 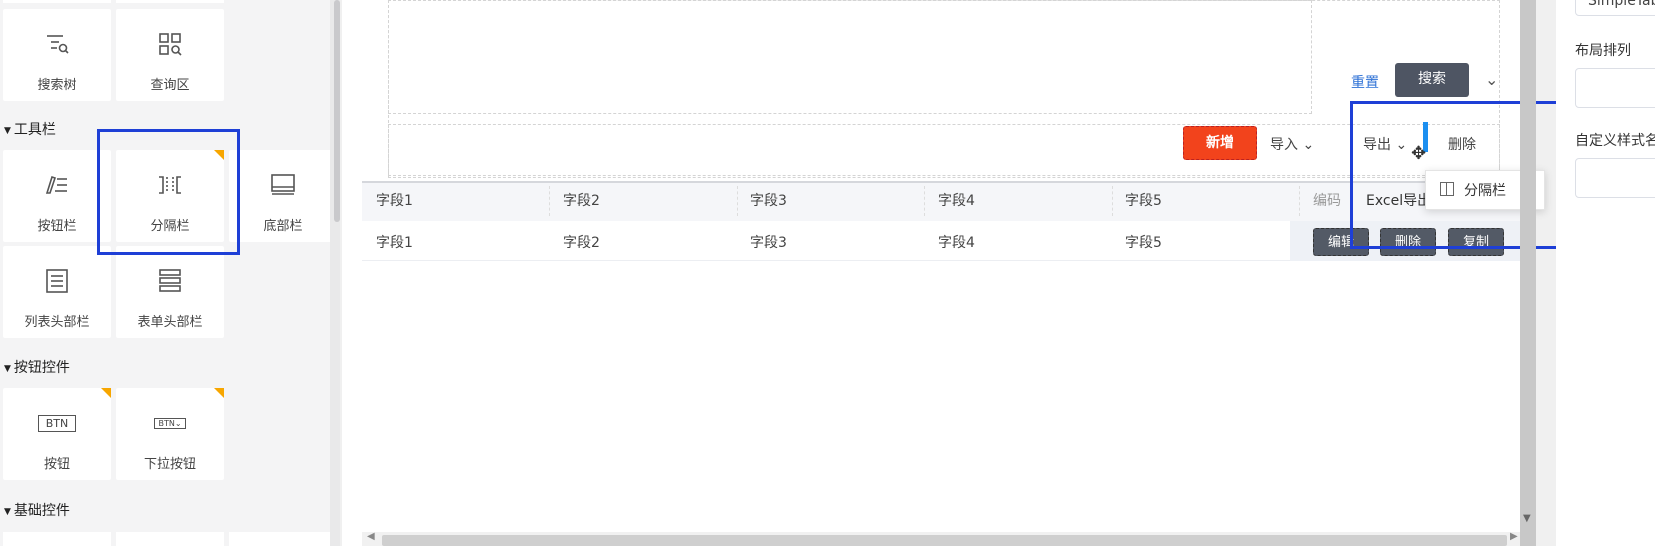 What do you see at coordinates (57, 44) in the screenshot?
I see `search-tree-icon` at bounding box center [57, 44].